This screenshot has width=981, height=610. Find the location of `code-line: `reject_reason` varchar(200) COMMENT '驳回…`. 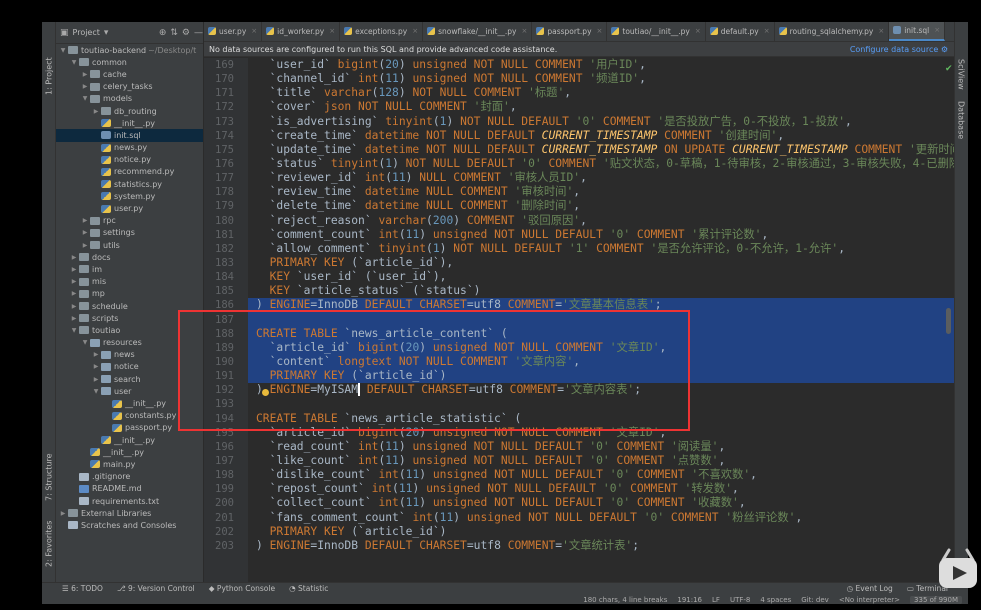

code-line: `reject_reason` varchar(200) COMMENT '驳回… is located at coordinates (601, 221).